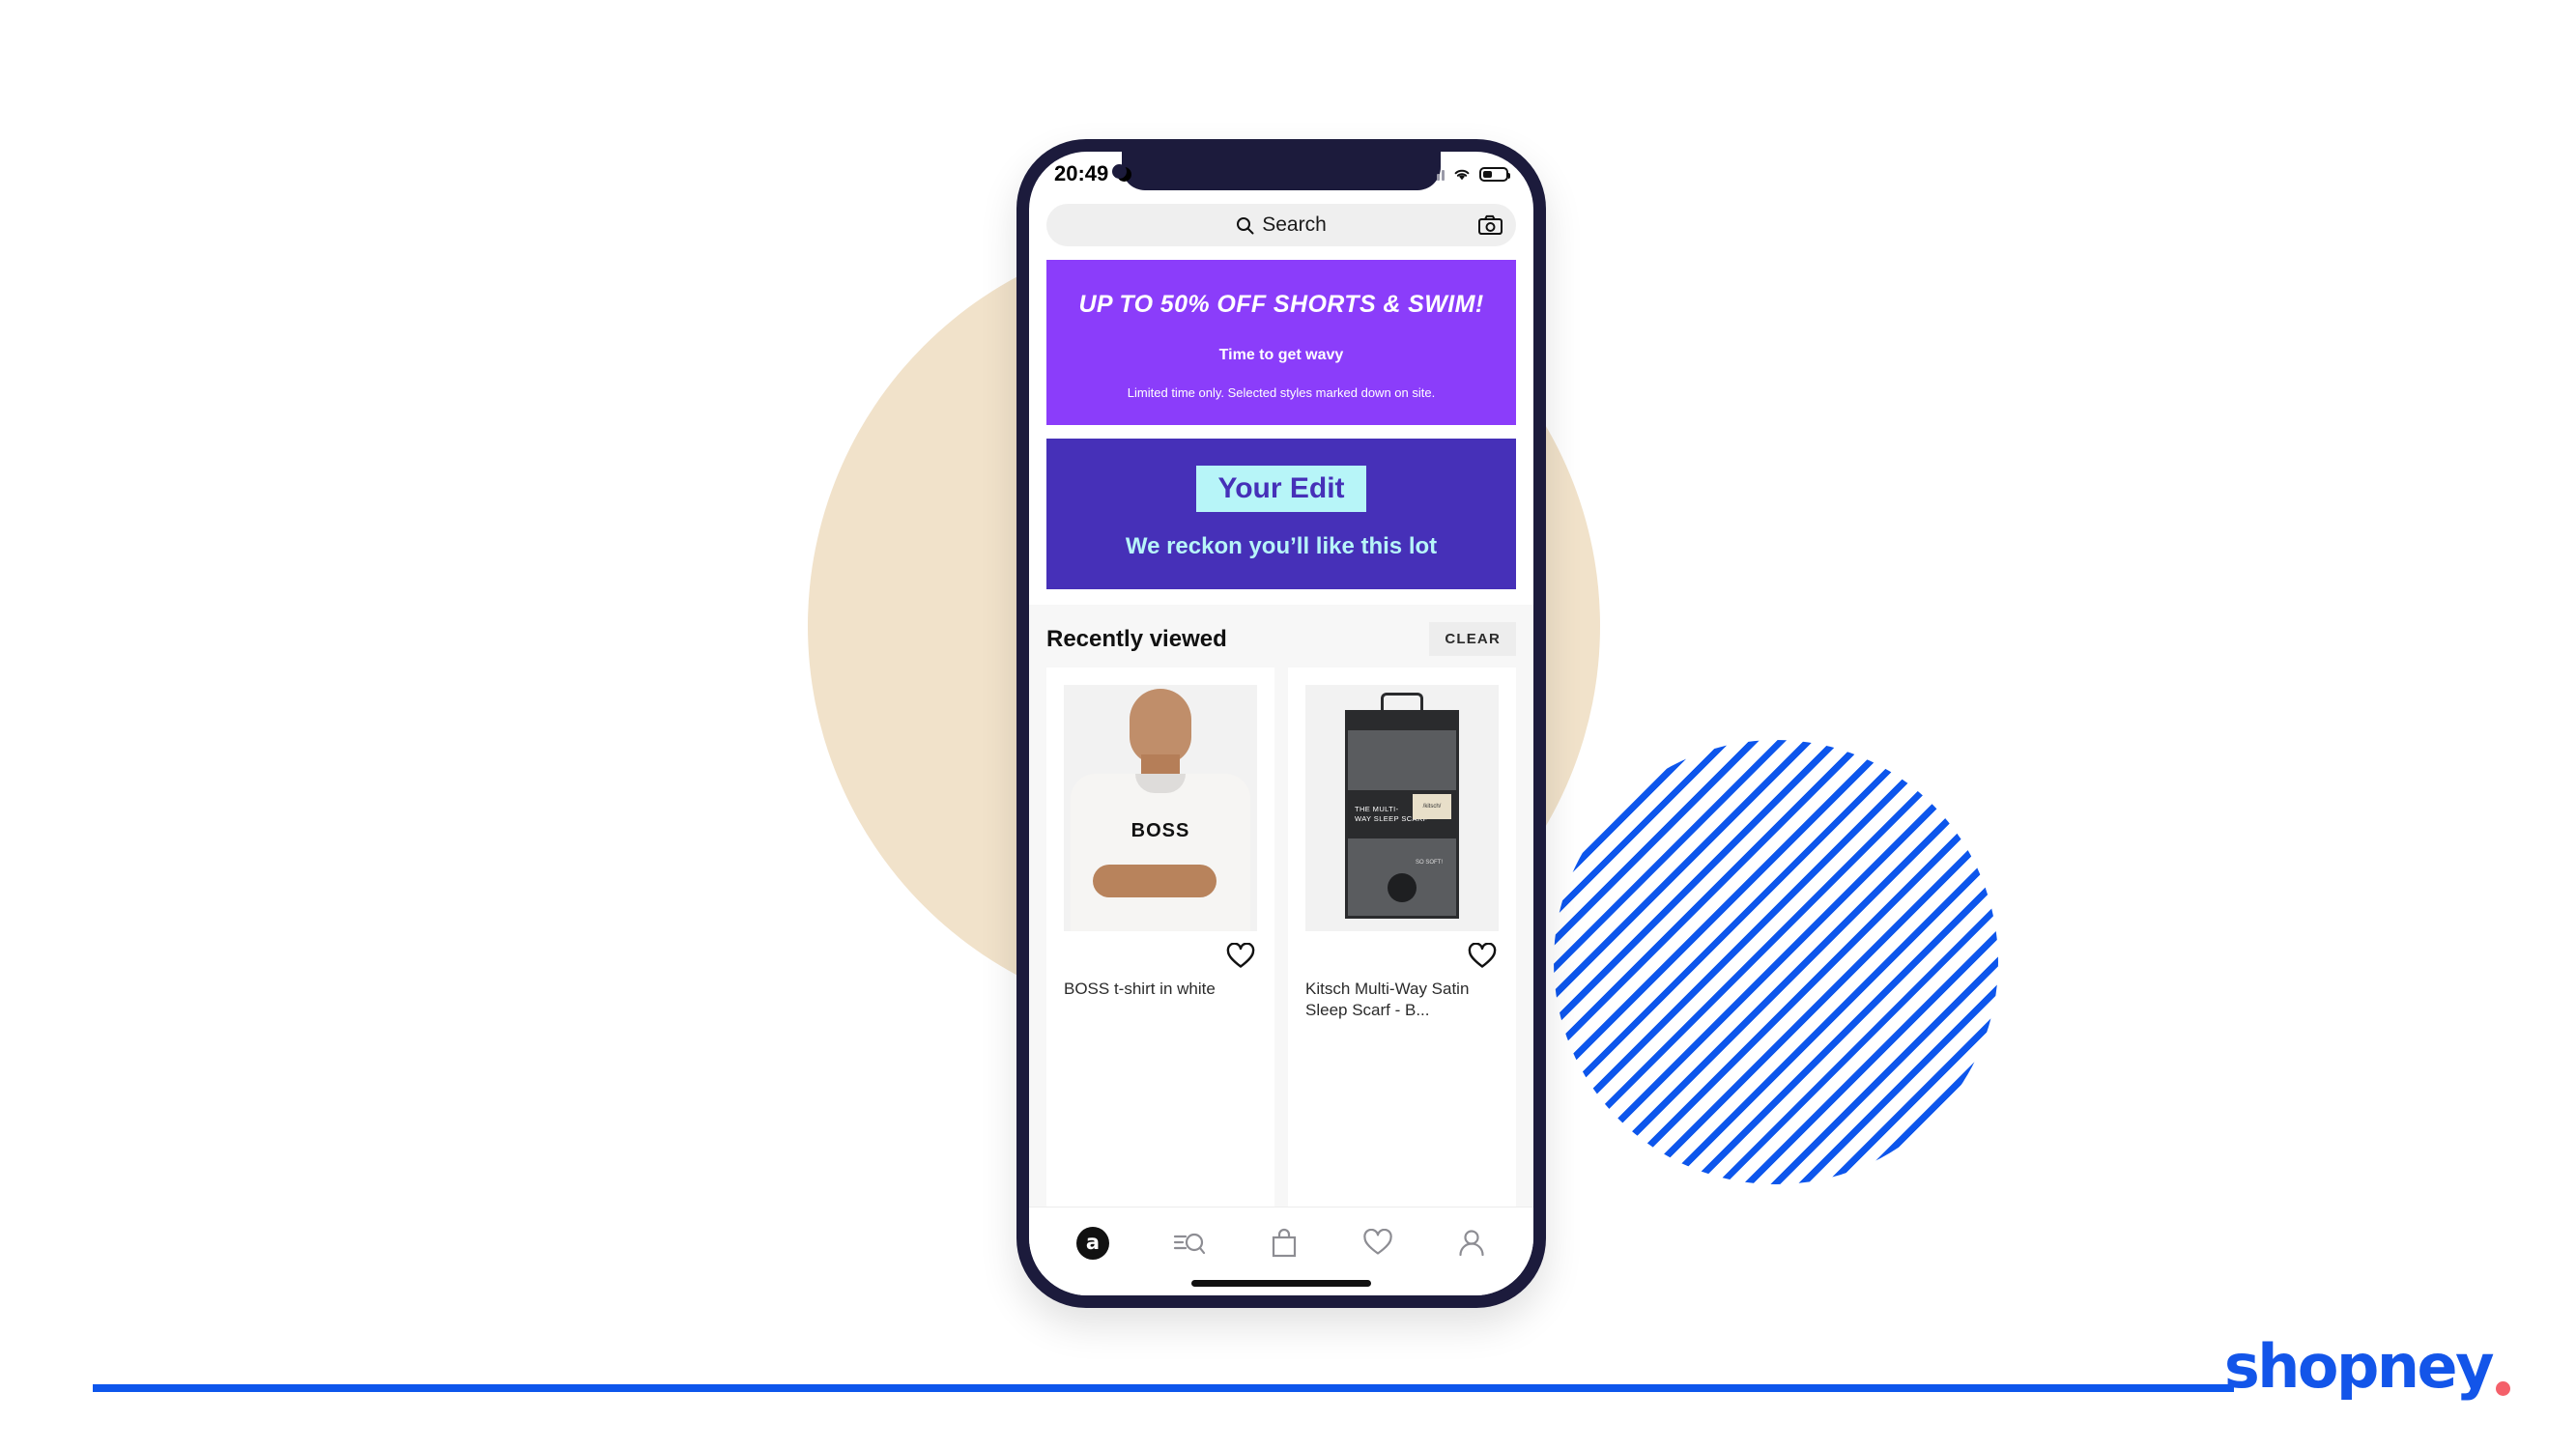 This screenshot has width=2576, height=1449. I want to click on tab-bag, so click(1285, 1243).